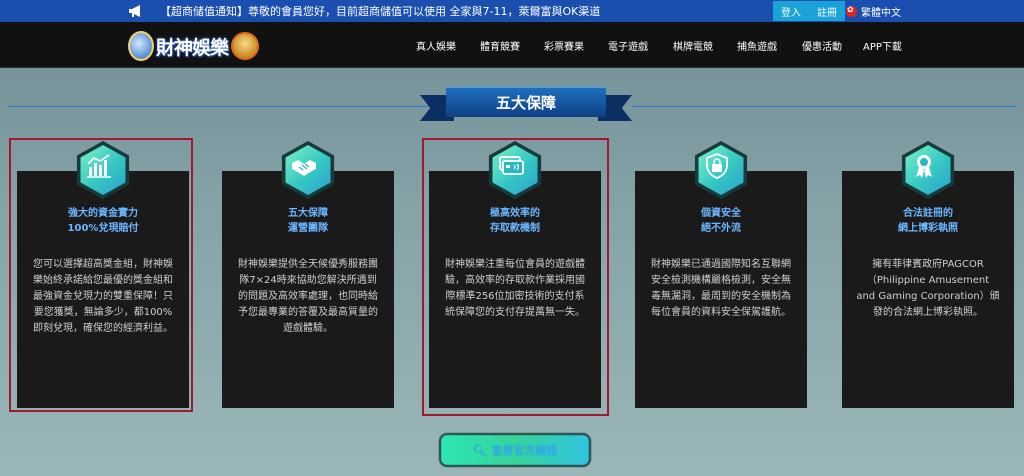 The width and height of the screenshot is (1024, 476). Describe the element at coordinates (479, 450) in the screenshot. I see `search-icon: 🔍︎` at that location.